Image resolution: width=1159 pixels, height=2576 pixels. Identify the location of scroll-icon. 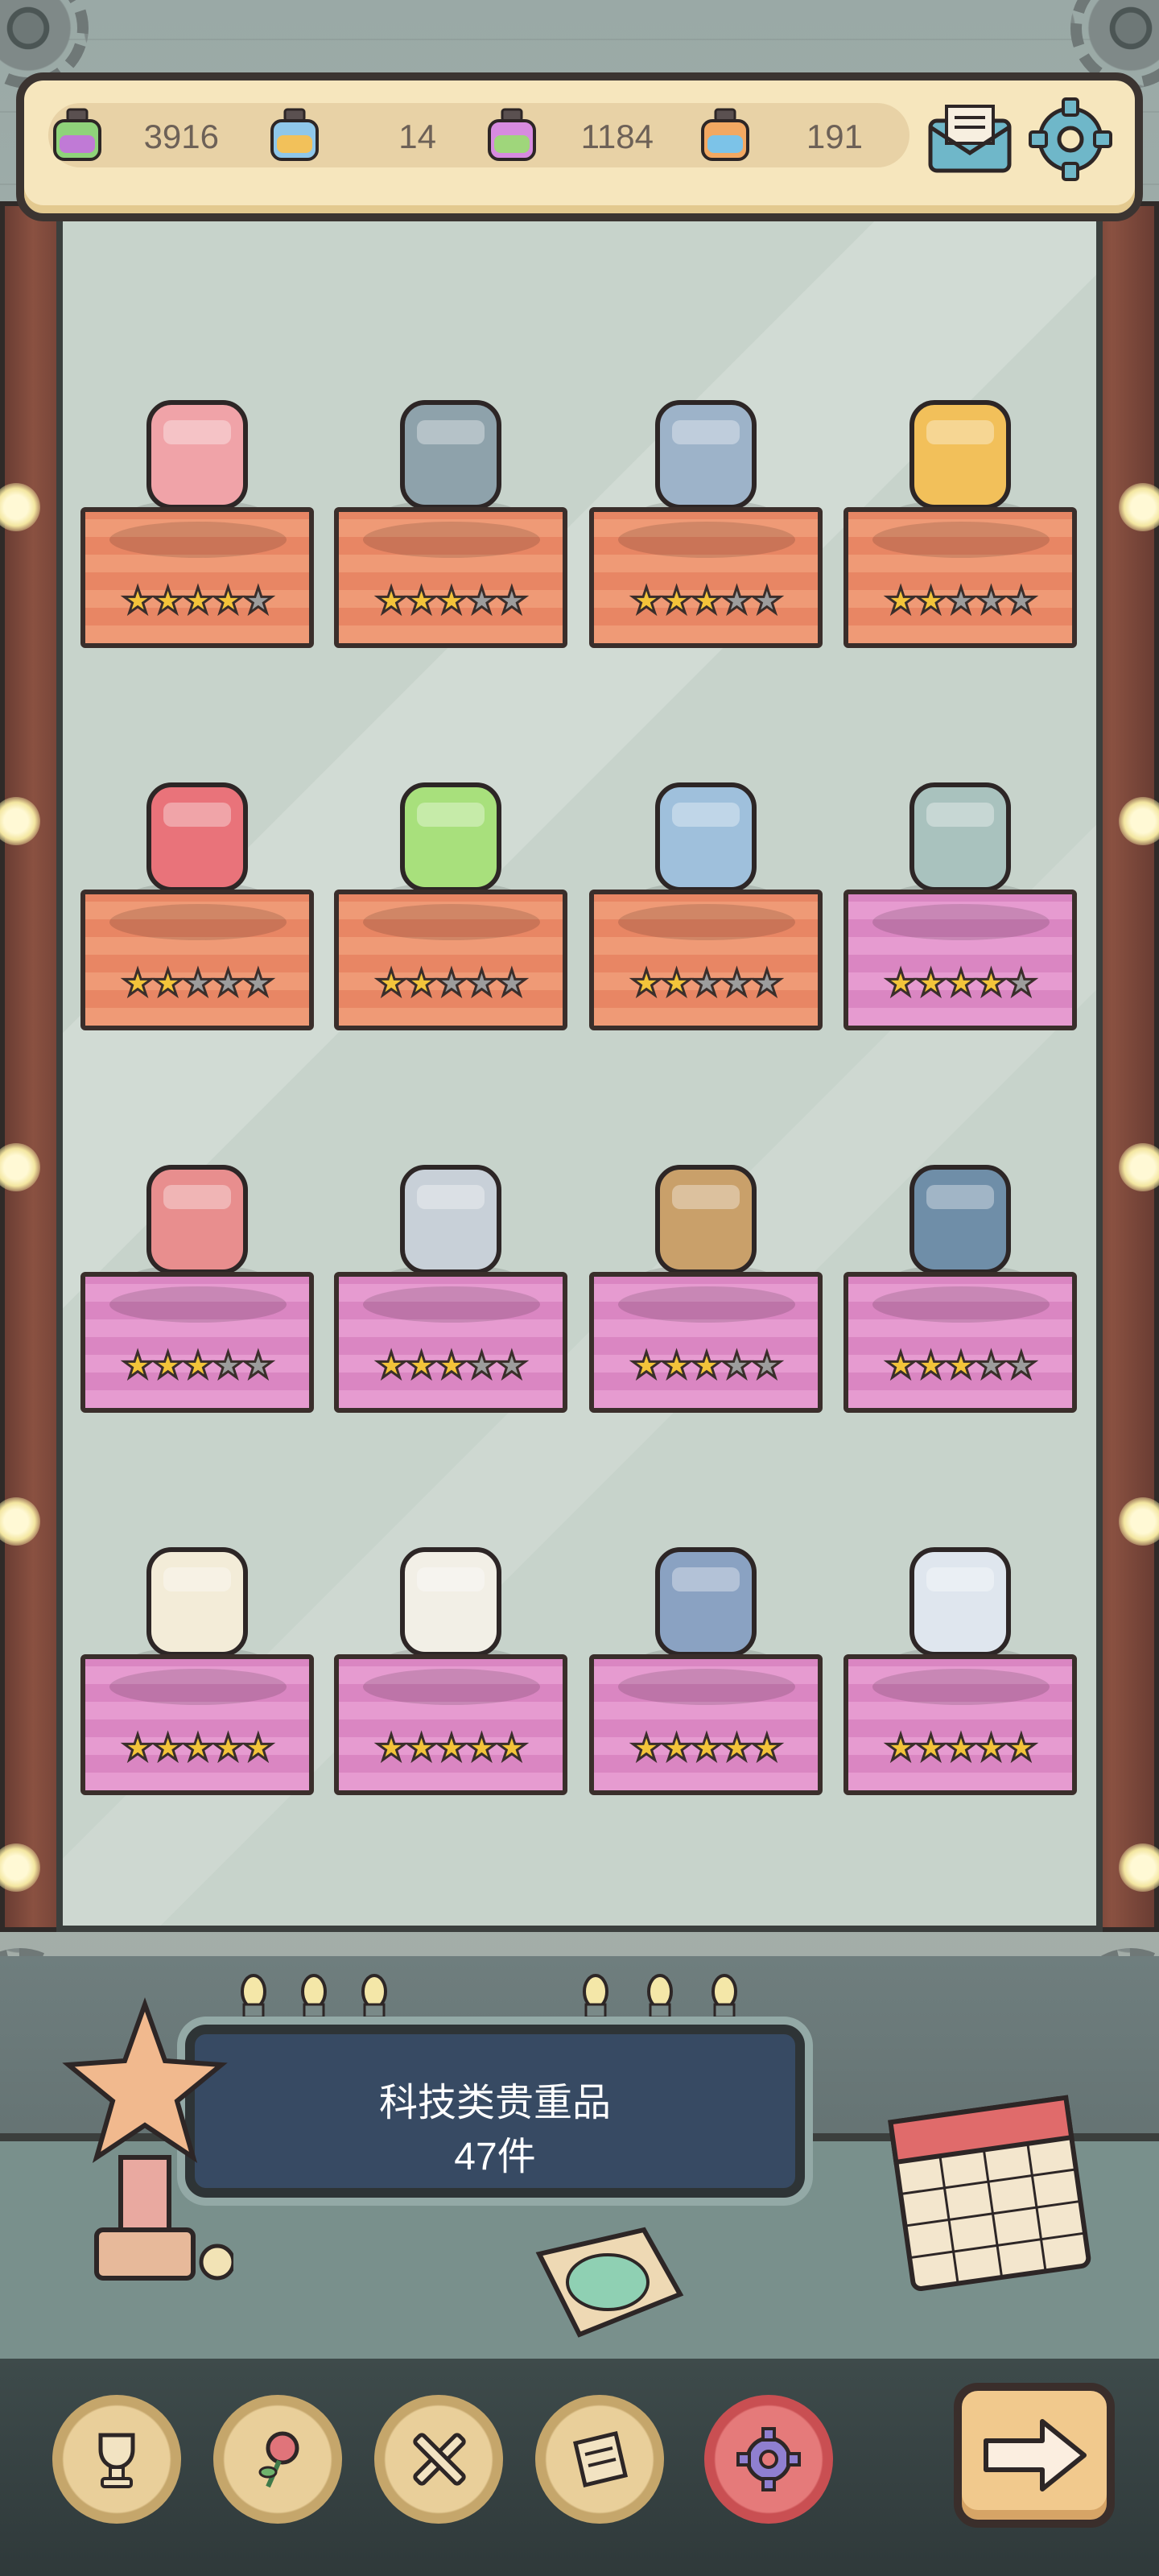
(600, 2459).